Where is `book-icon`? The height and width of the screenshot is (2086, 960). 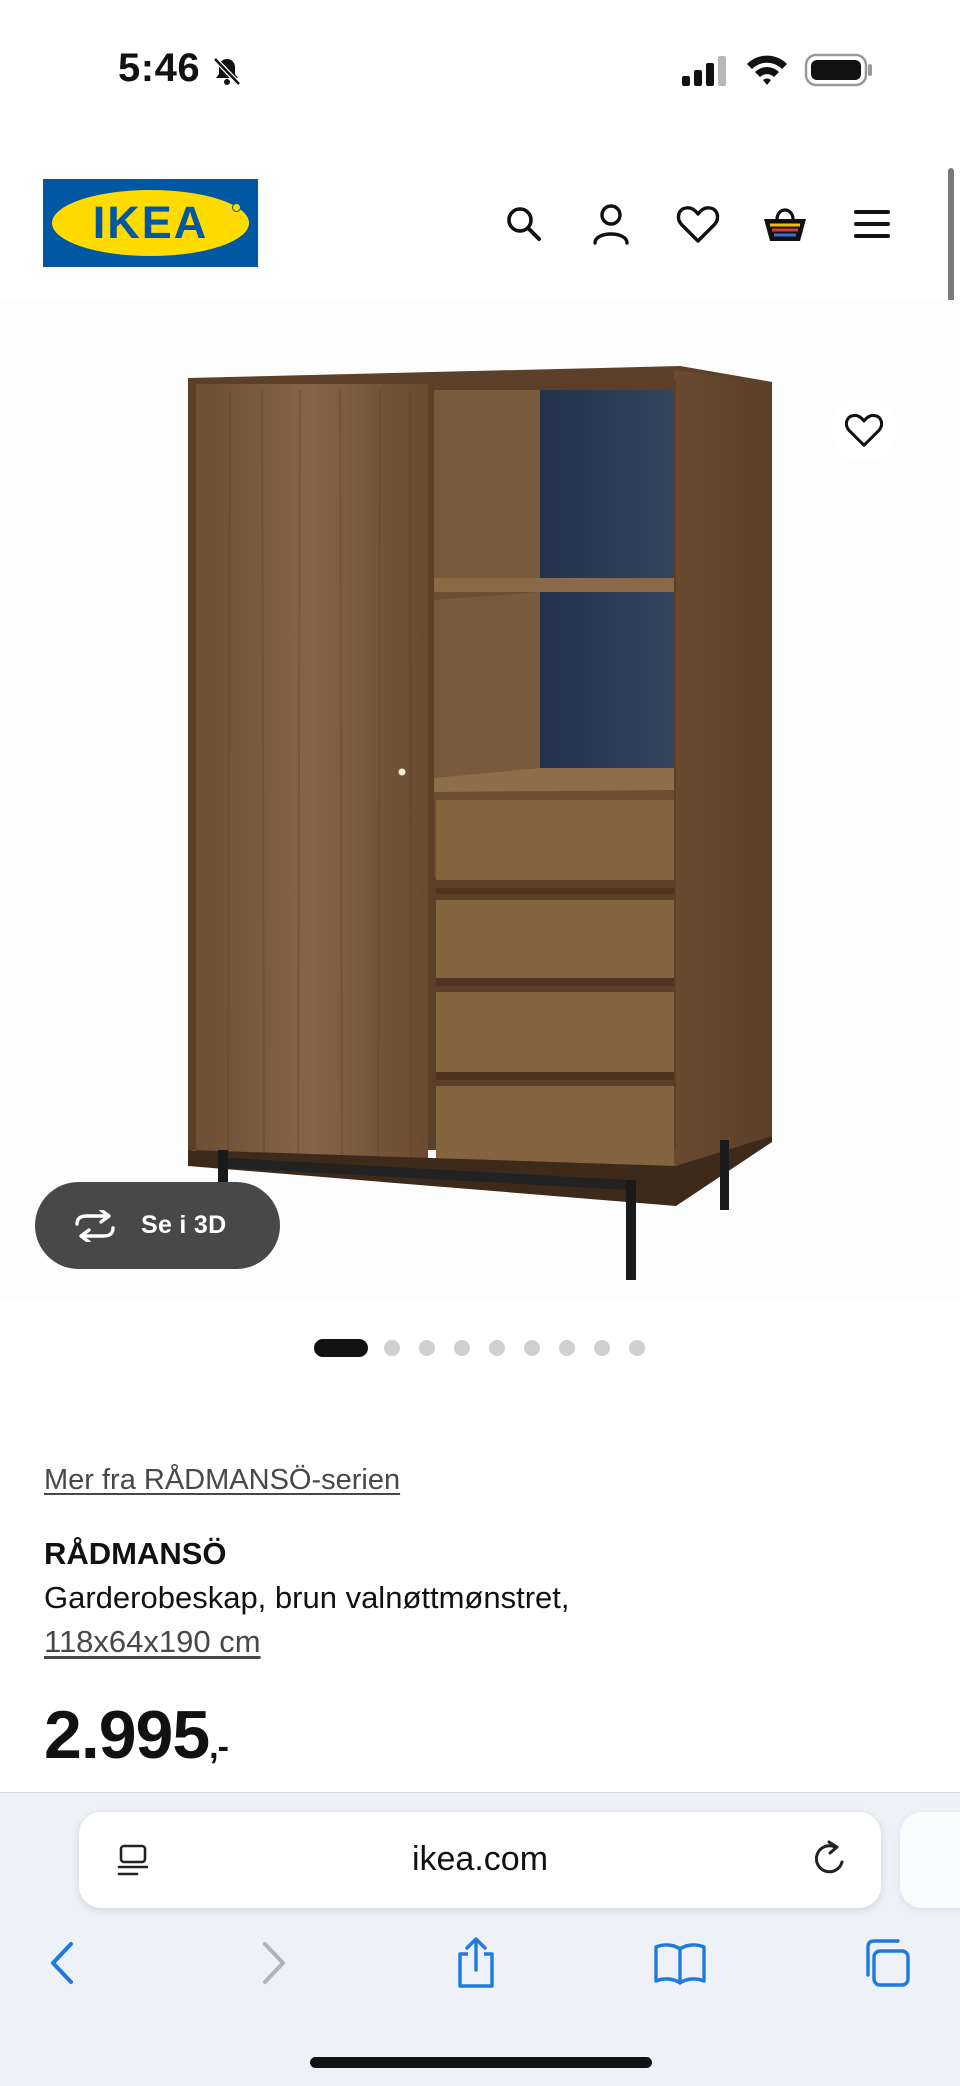
book-icon is located at coordinates (680, 1964).